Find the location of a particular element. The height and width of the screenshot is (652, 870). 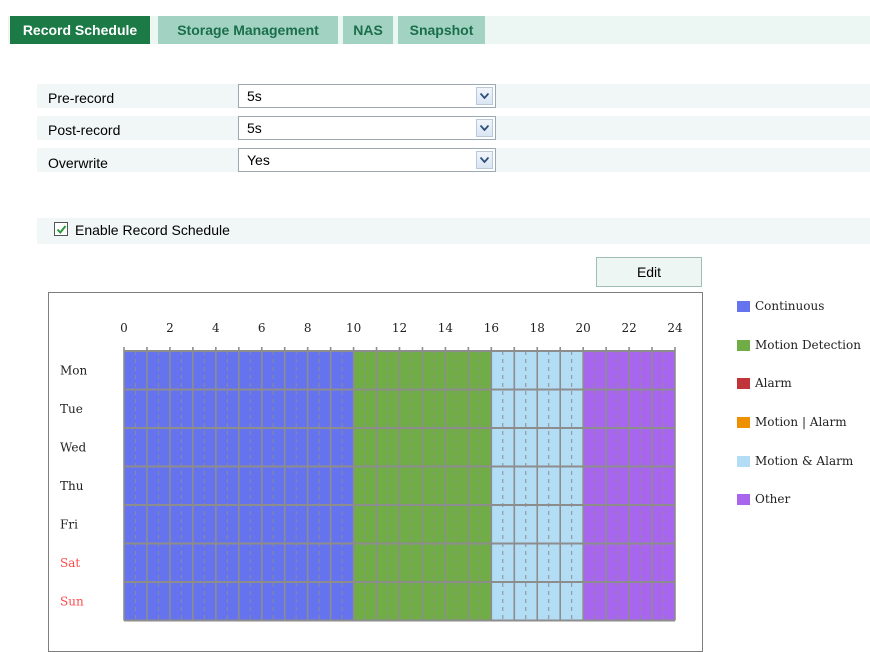

hour-tick-label: 12 is located at coordinates (399, 328).